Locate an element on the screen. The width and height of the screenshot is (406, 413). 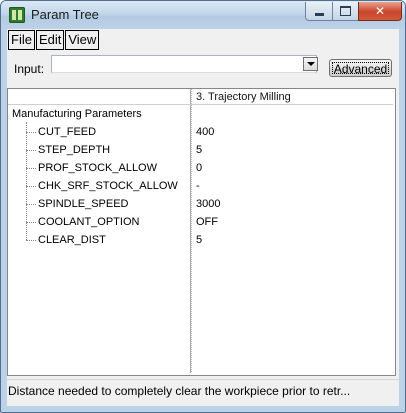
param-name: STEP_DEPTH is located at coordinates (74, 150).